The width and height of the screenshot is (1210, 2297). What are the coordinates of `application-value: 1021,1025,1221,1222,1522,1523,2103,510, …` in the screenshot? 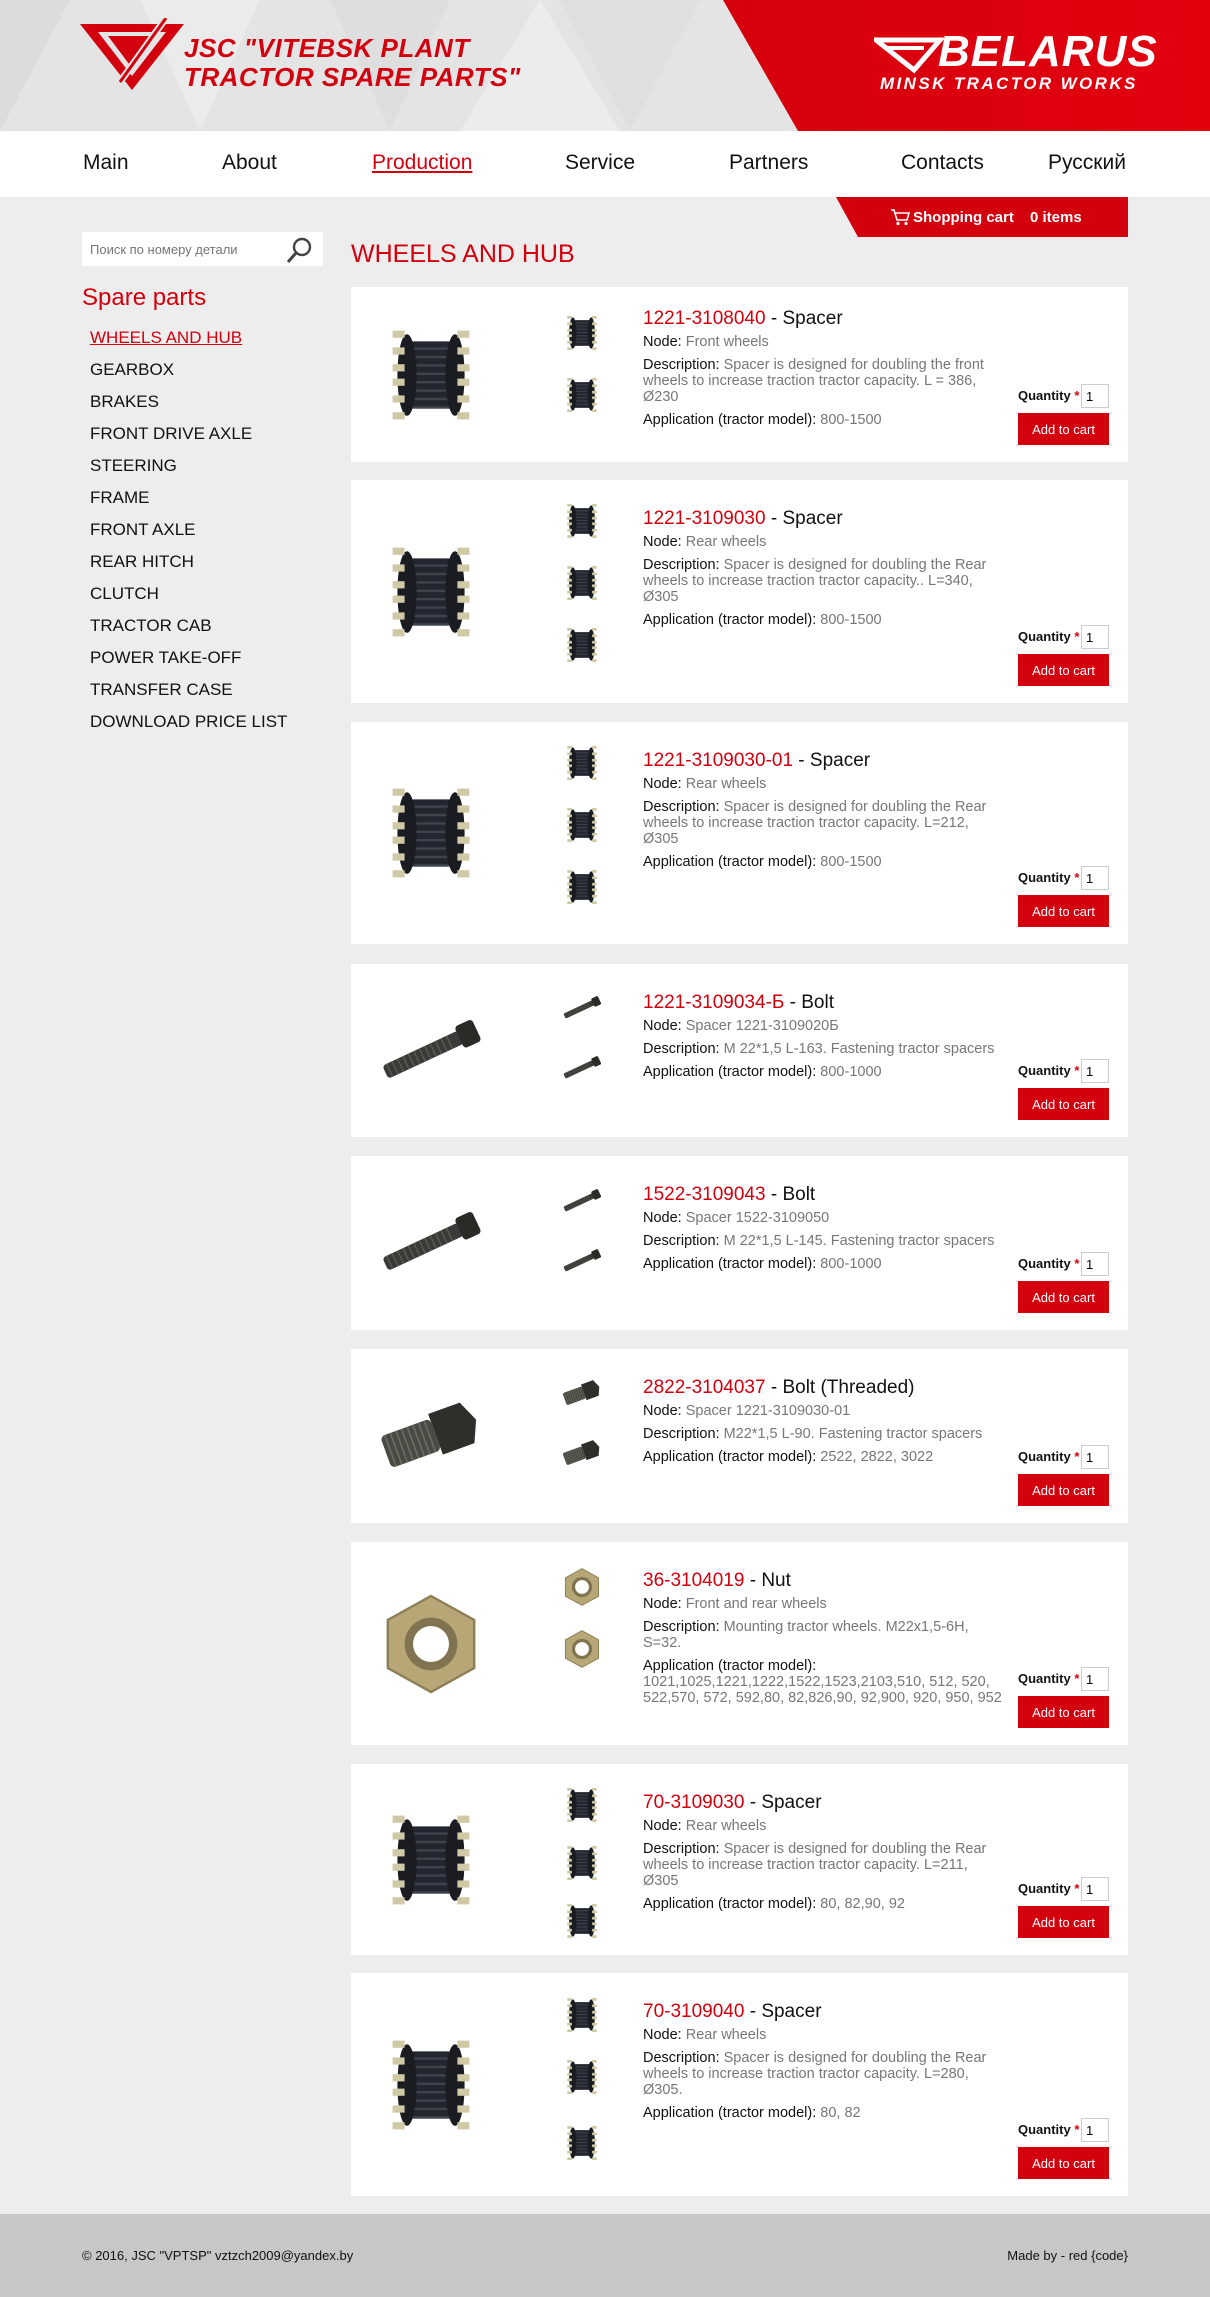 It's located at (822, 1690).